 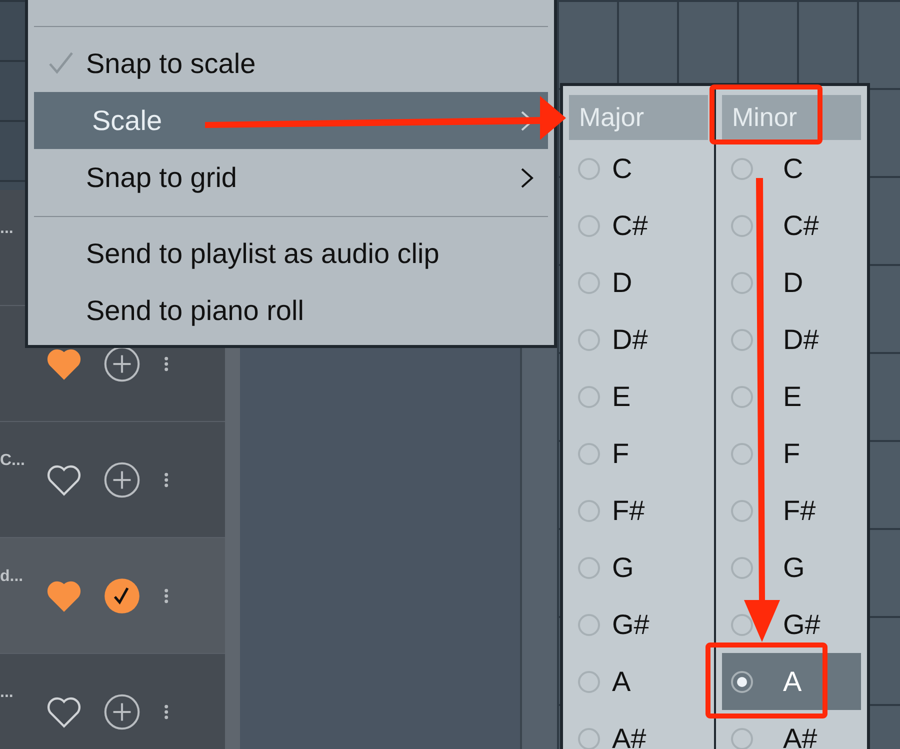 I want to click on column-header: Major, so click(x=638, y=117).